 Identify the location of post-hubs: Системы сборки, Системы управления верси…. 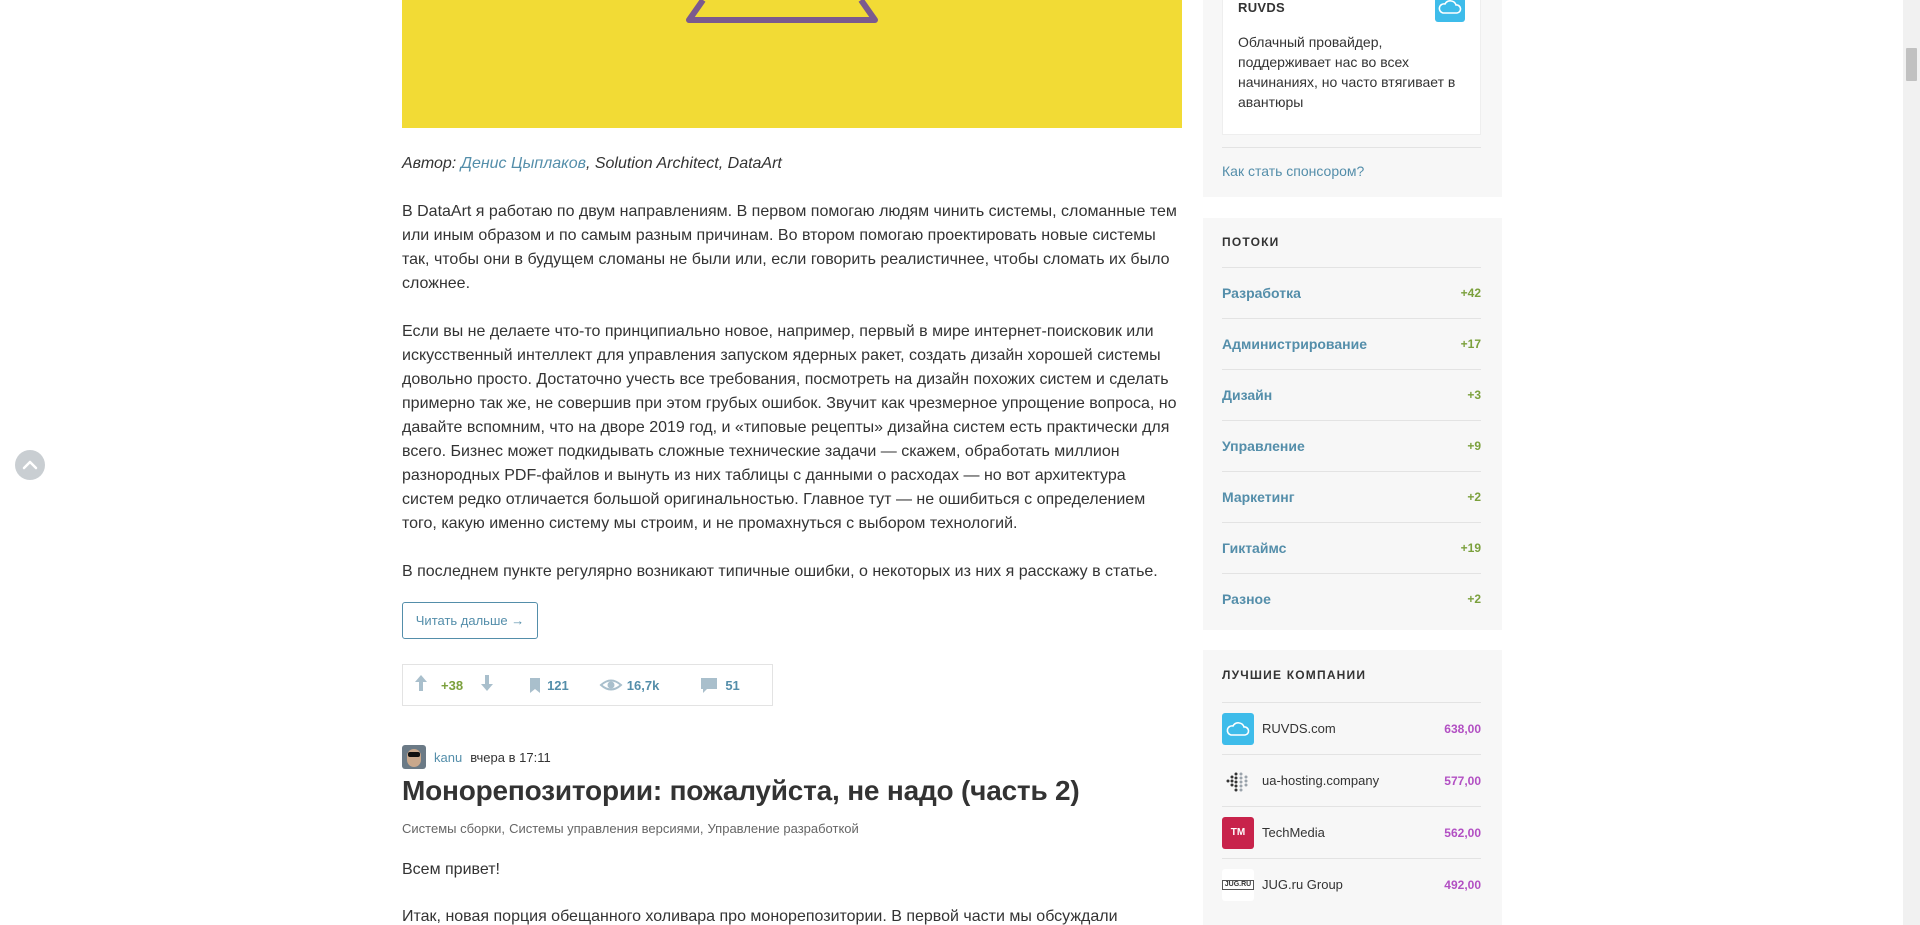
(632, 828).